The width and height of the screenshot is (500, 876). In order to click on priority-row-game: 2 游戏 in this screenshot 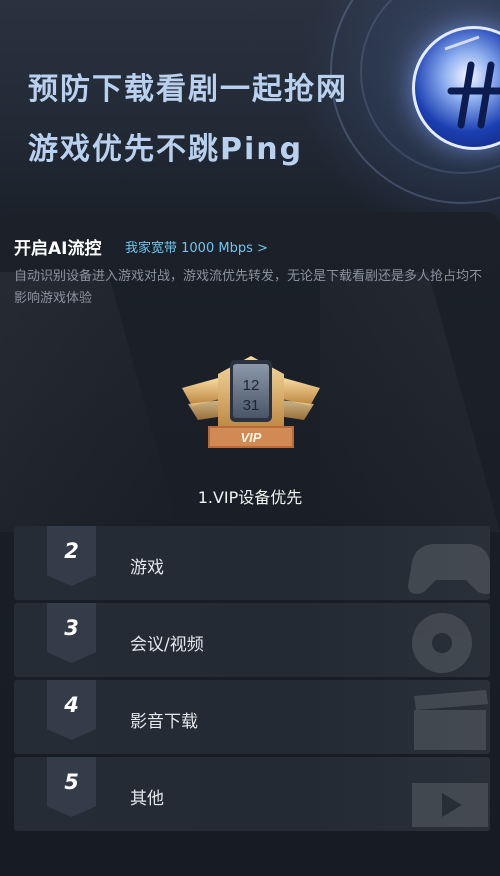, I will do `click(252, 563)`.